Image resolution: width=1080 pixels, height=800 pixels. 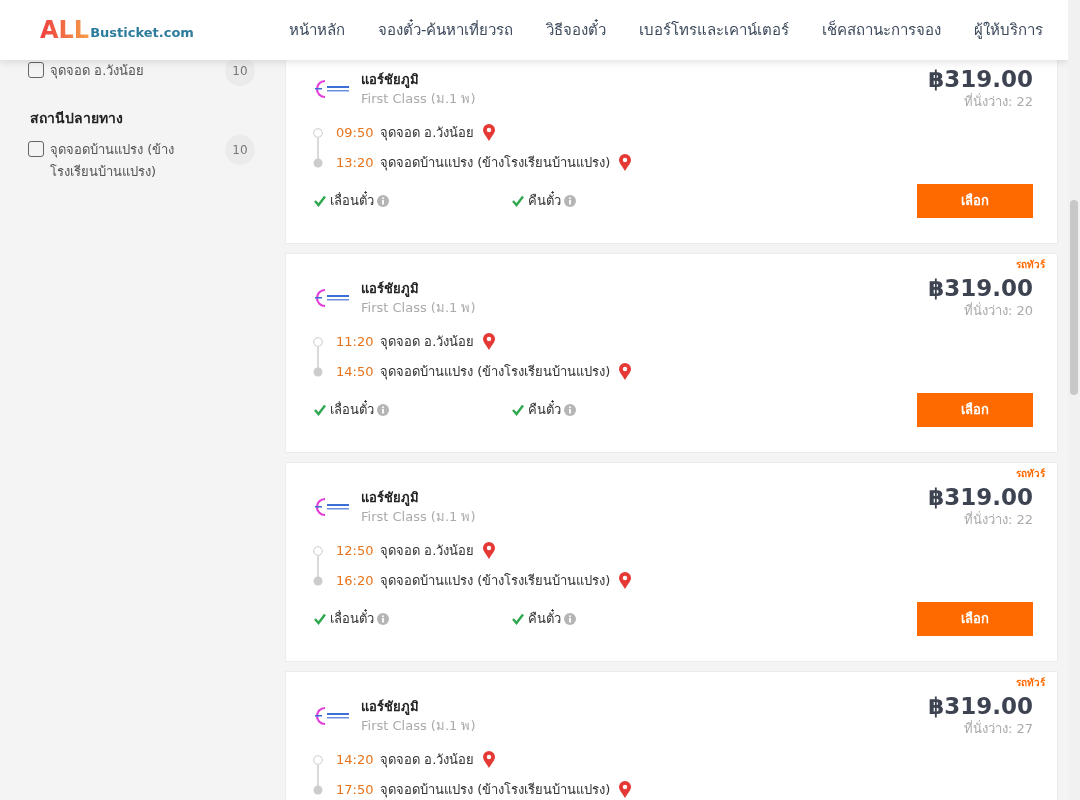 What do you see at coordinates (354, 790) in the screenshot?
I see `departure-time: 17:50` at bounding box center [354, 790].